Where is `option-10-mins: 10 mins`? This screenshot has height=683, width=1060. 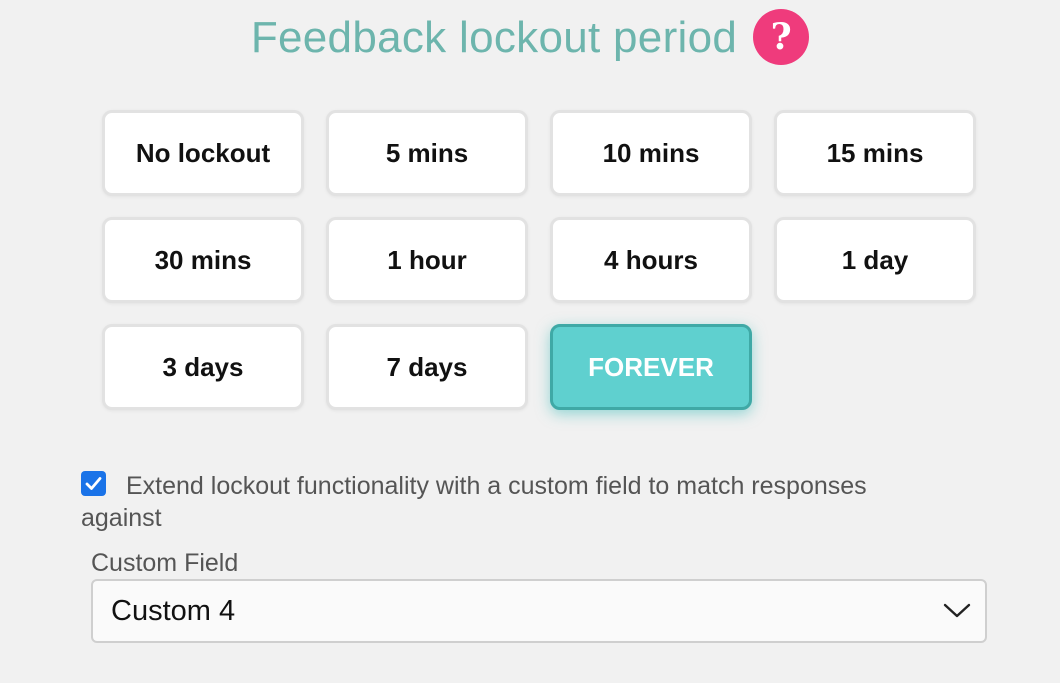 option-10-mins: 10 mins is located at coordinates (651, 153).